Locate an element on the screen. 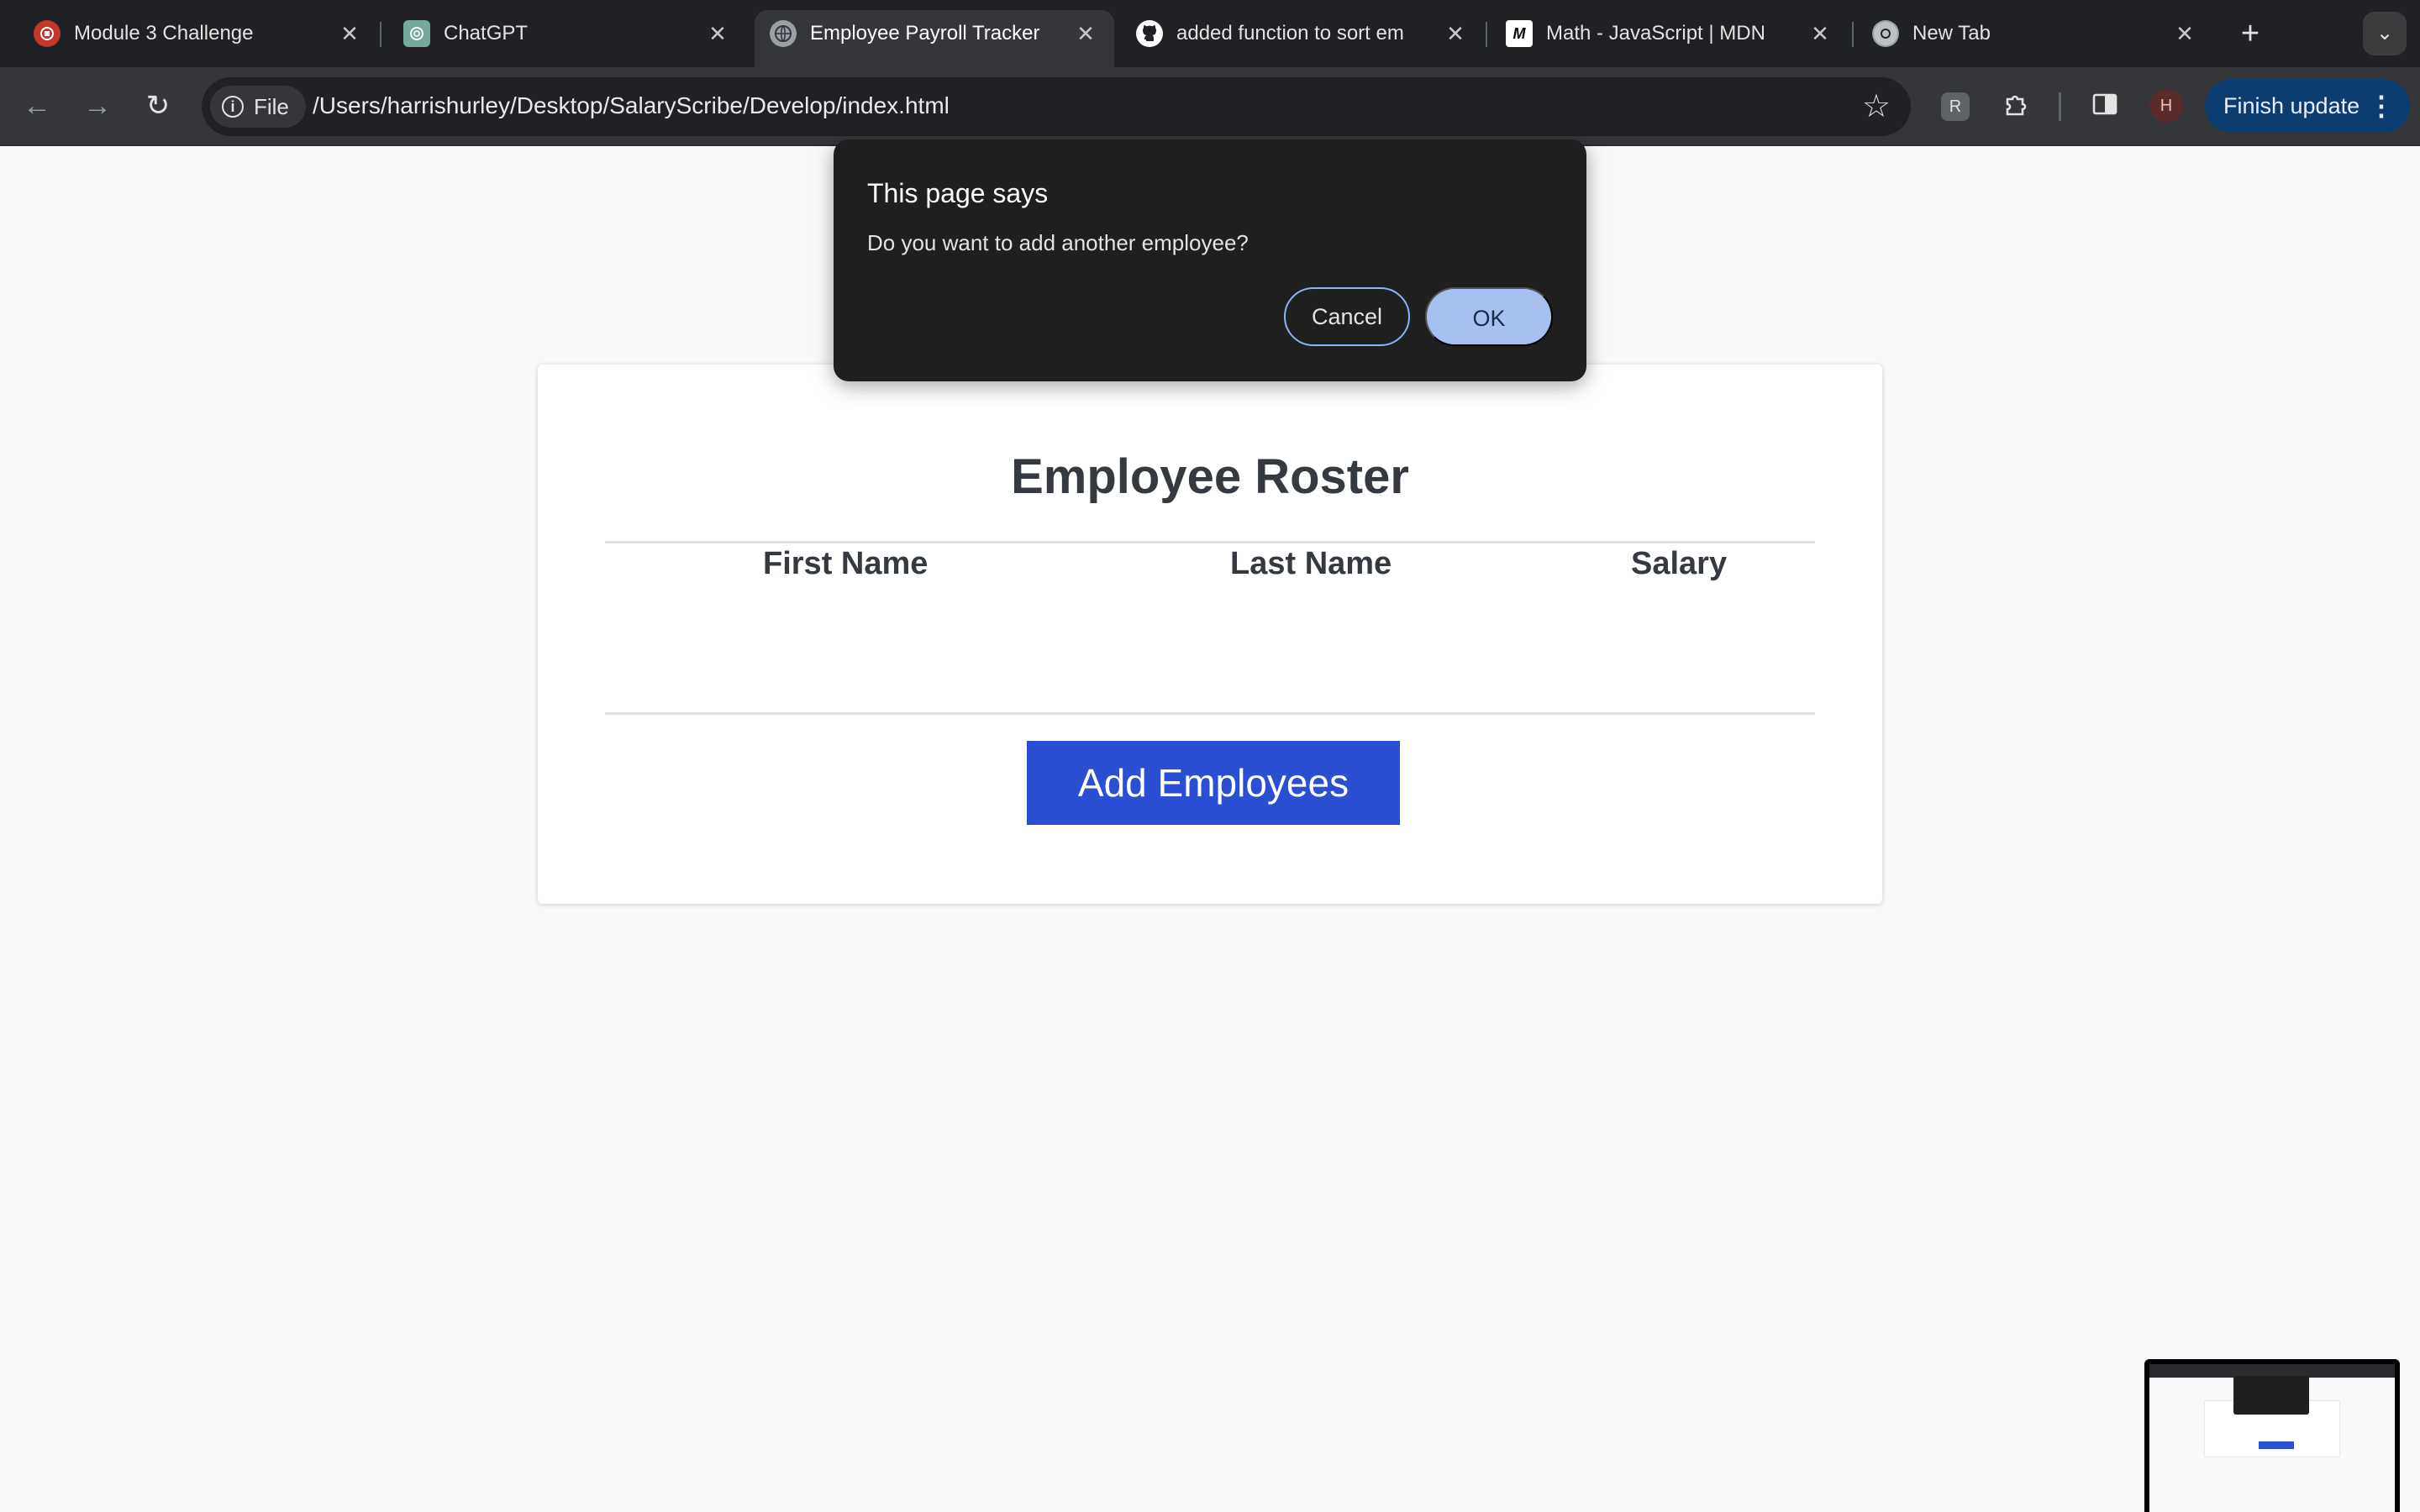 The height and width of the screenshot is (1512, 2420). more-options-icon: ⋮ is located at coordinates (2382, 106).